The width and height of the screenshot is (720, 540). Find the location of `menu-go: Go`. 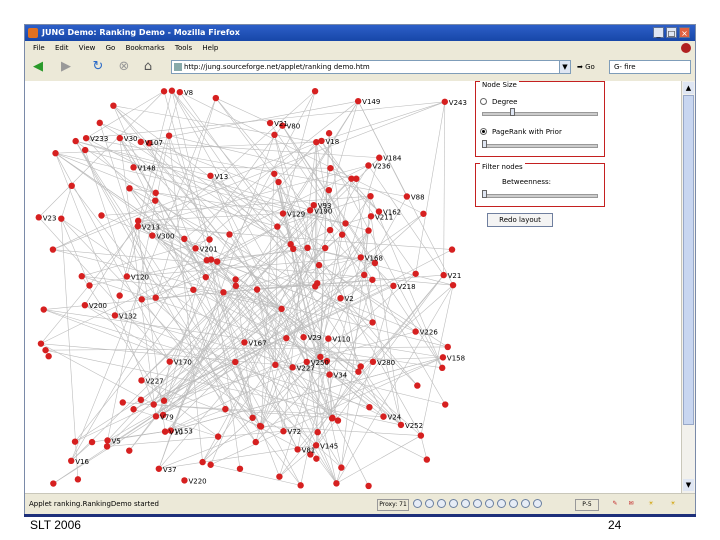

menu-go: Go is located at coordinates (111, 48).